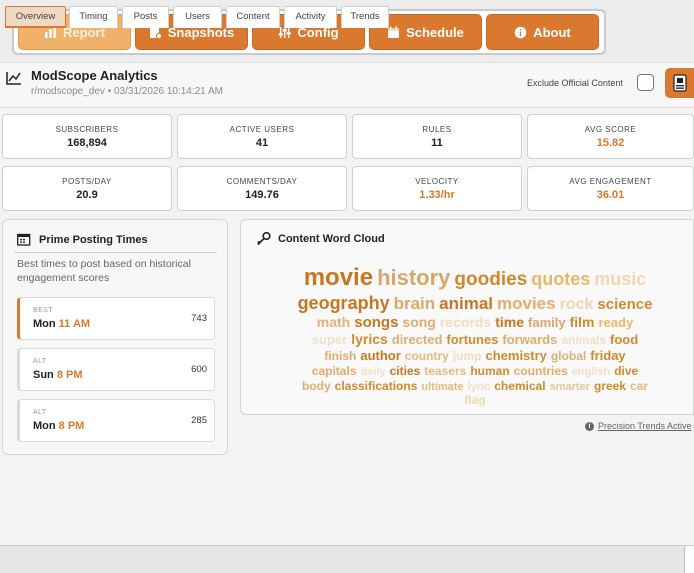 Image resolution: width=694 pixels, height=573 pixels. Describe the element at coordinates (552, 32) in the screenshot. I see `nav-about-label: About` at that location.